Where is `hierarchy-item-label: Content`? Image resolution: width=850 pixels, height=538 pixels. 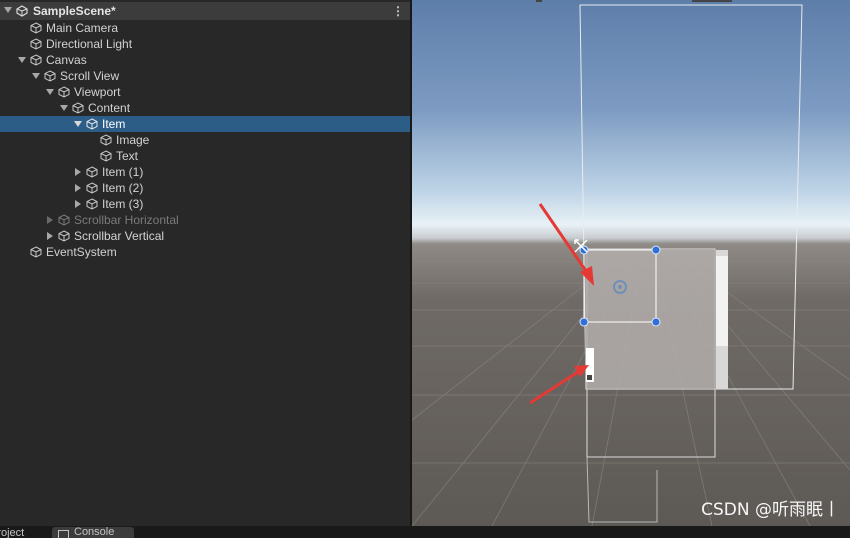 hierarchy-item-label: Content is located at coordinates (109, 108).